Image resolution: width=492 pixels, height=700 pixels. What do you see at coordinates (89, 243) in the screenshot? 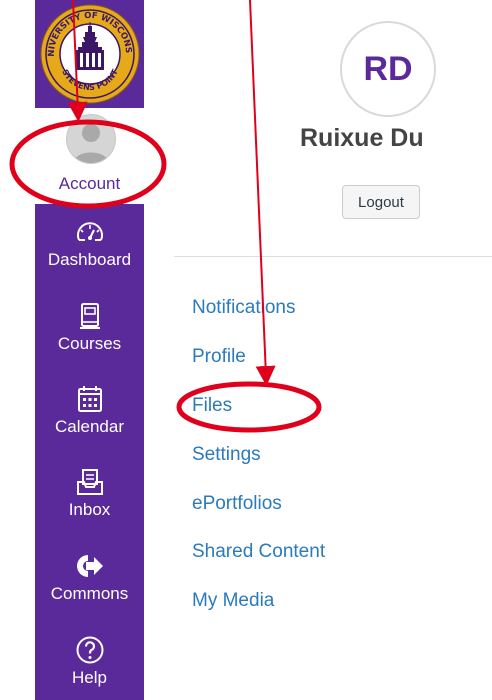
I see `nav-item-dashboard: Dashboard` at bounding box center [89, 243].